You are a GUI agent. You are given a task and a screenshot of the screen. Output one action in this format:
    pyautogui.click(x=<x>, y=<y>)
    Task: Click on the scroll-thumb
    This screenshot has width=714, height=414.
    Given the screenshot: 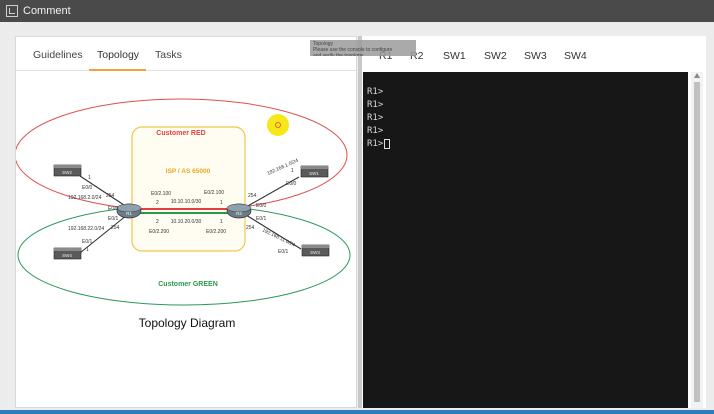 What is the action you would take?
    pyautogui.click(x=697, y=242)
    